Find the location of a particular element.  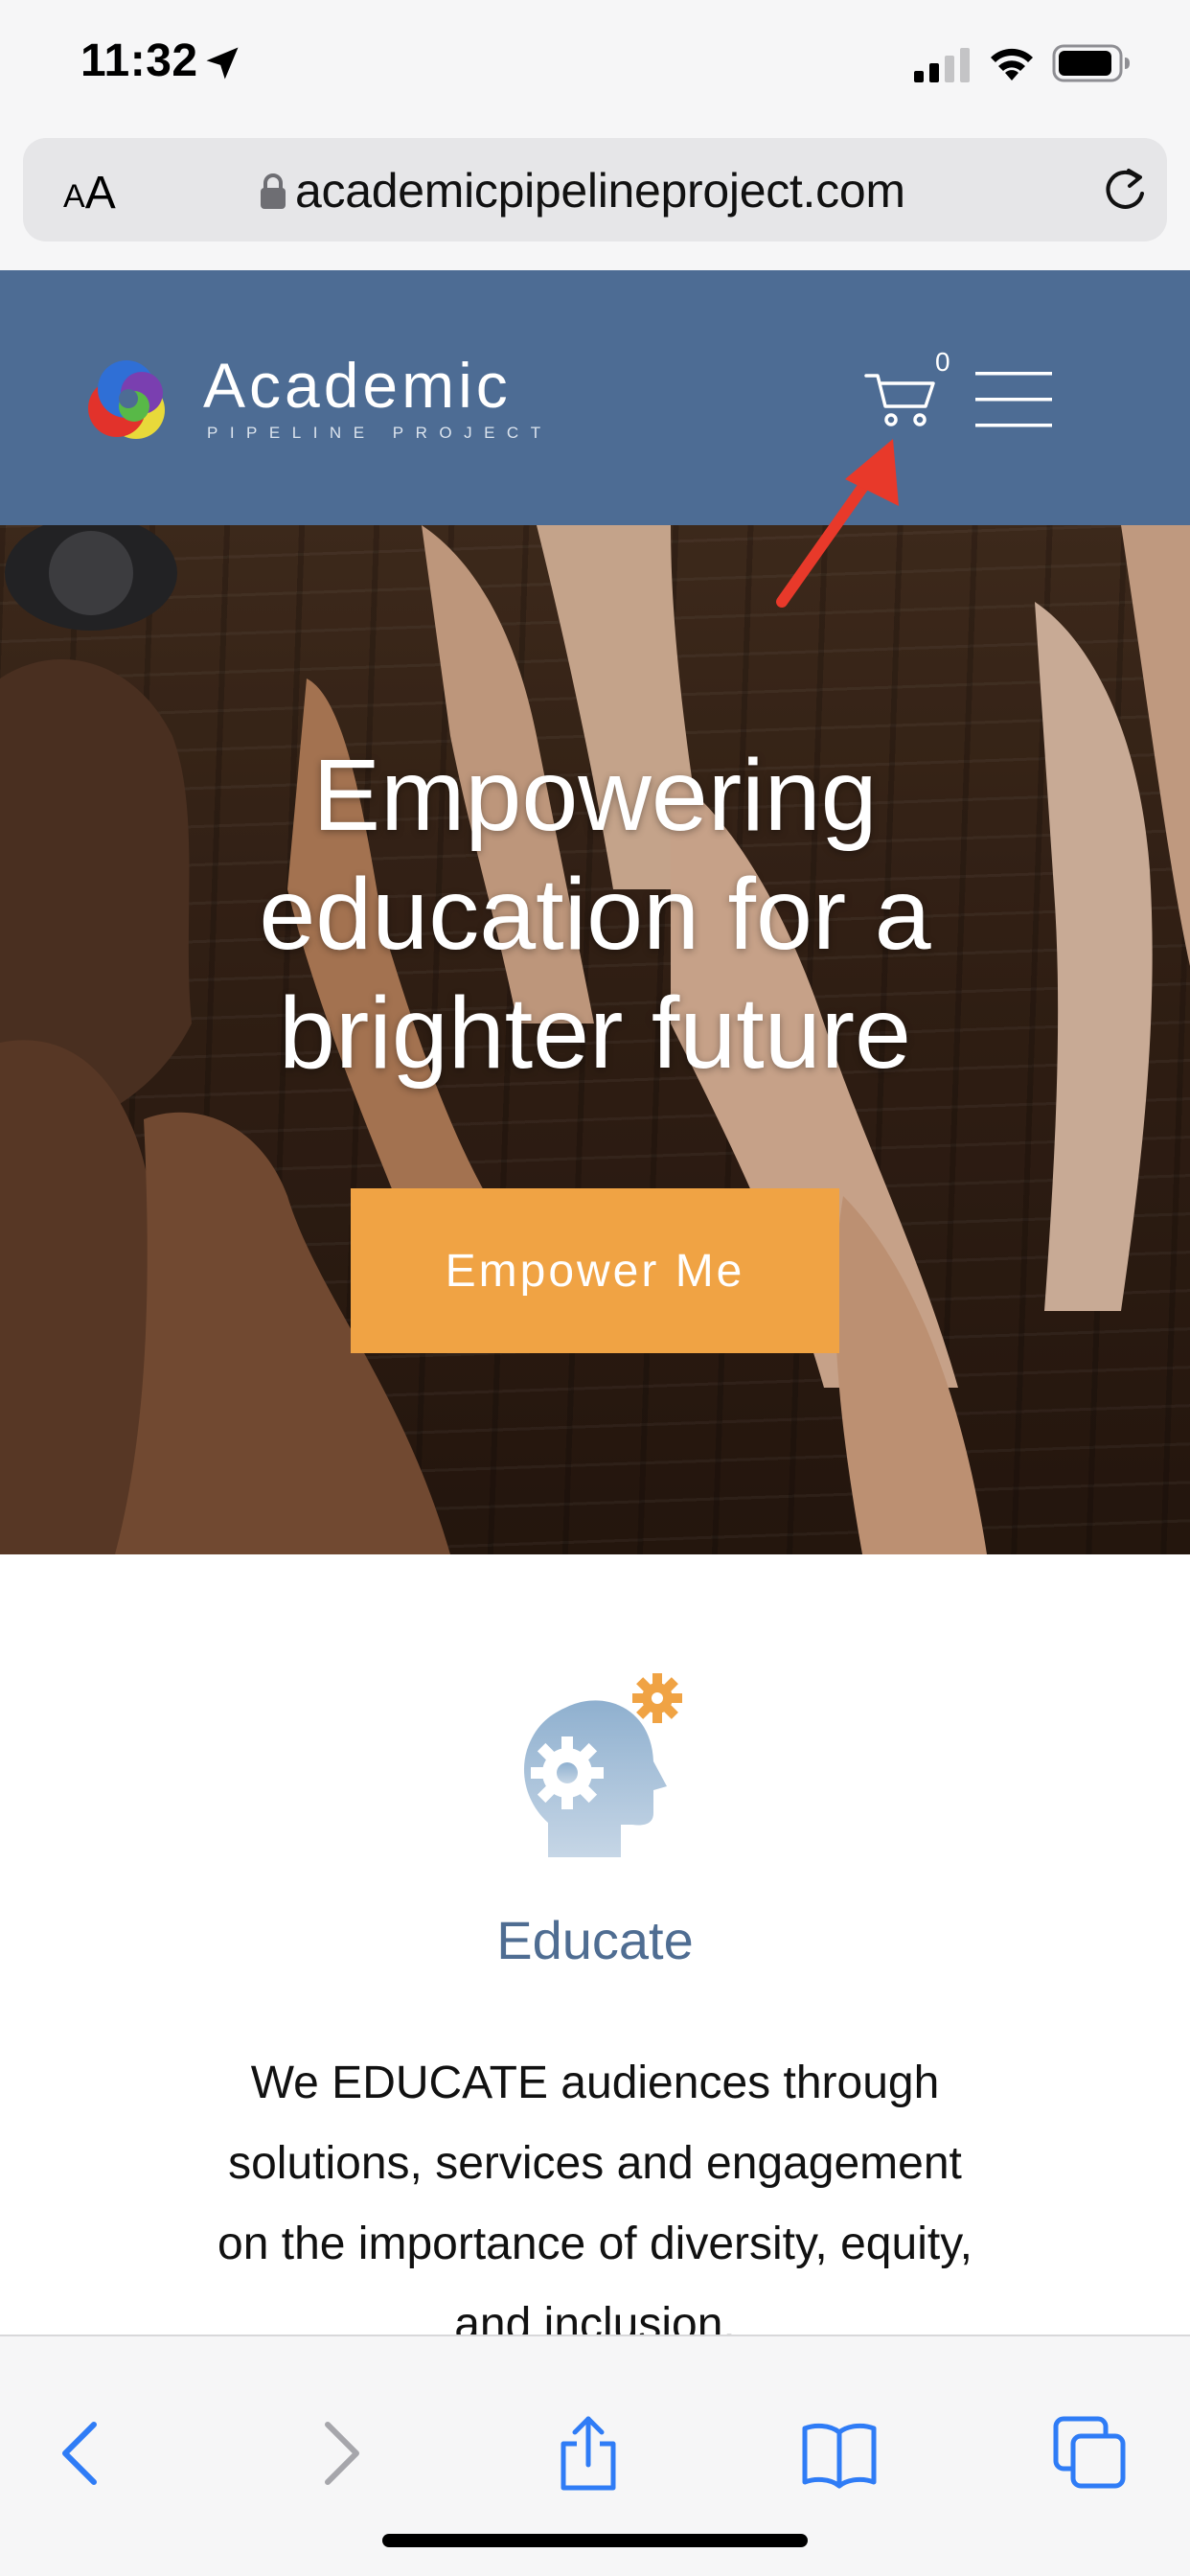

logo-wordmark: Academic is located at coordinates (358, 385).